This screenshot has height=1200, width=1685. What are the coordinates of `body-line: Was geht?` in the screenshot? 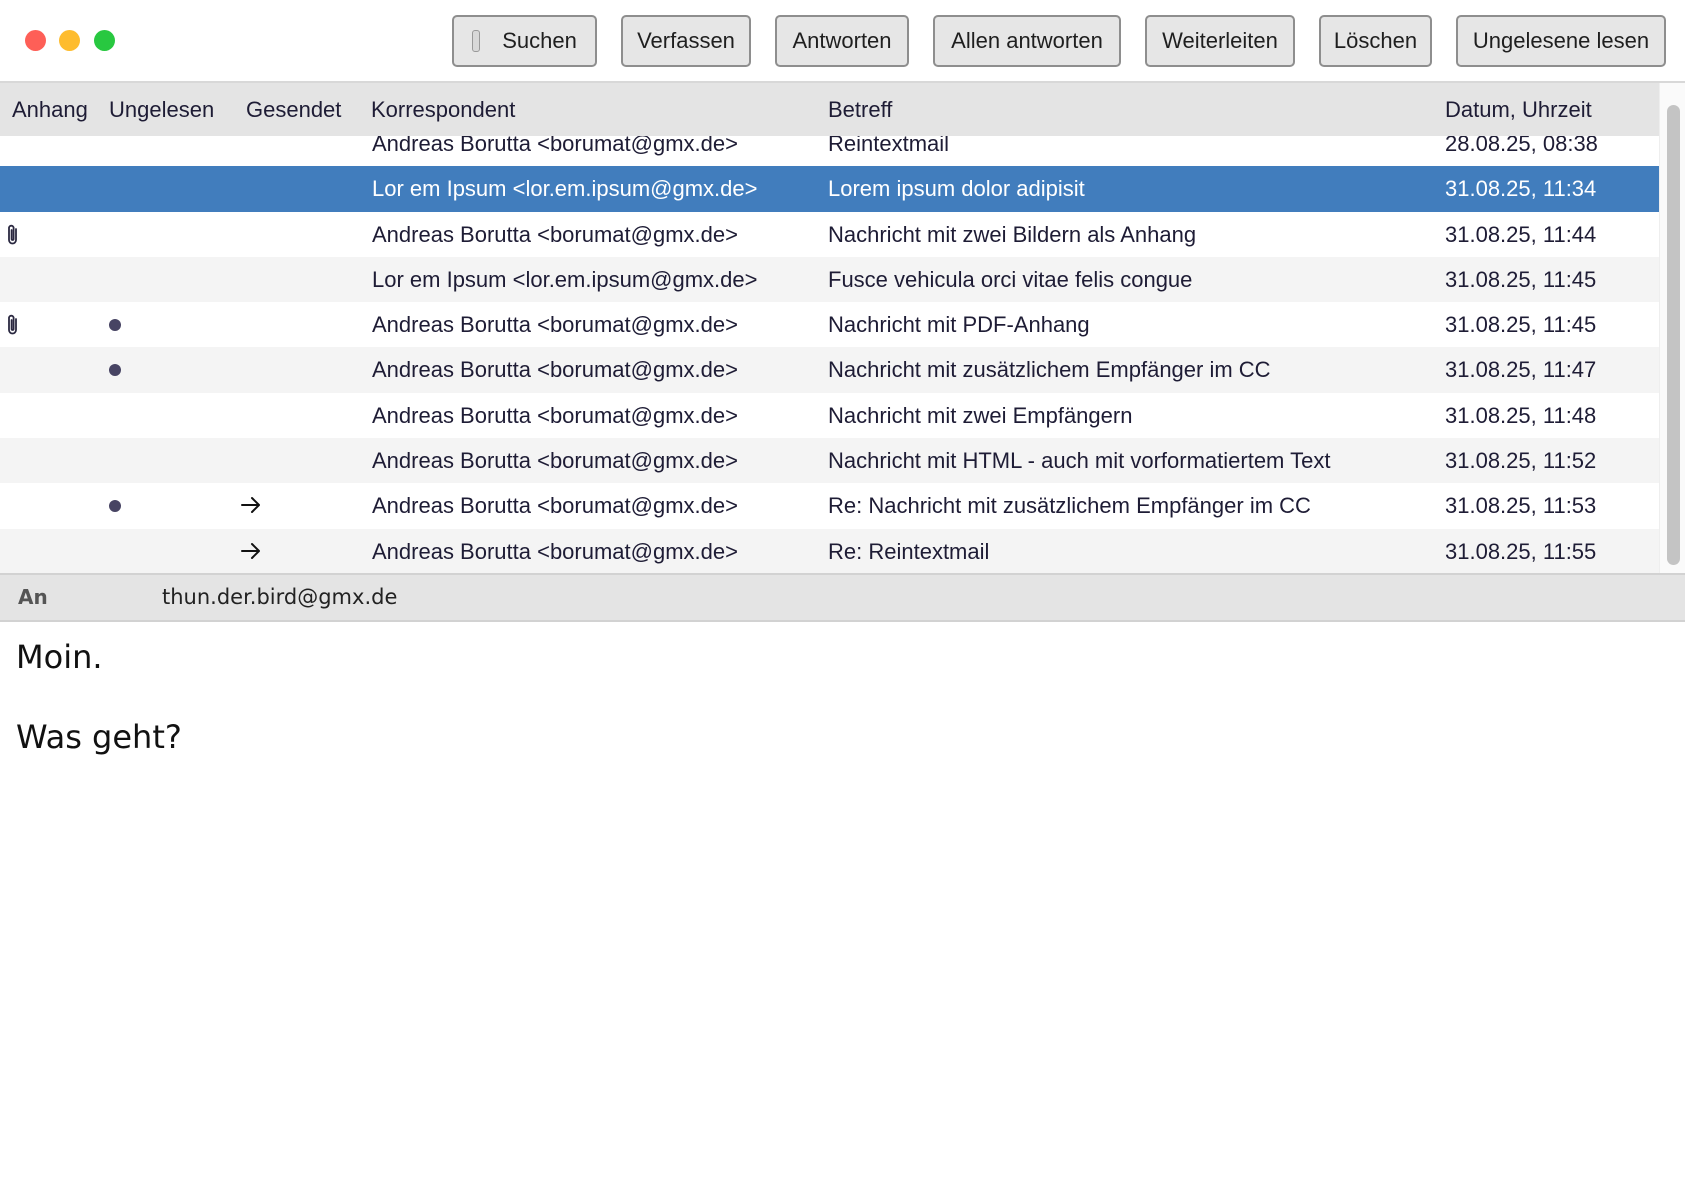 It's located at (99, 737).